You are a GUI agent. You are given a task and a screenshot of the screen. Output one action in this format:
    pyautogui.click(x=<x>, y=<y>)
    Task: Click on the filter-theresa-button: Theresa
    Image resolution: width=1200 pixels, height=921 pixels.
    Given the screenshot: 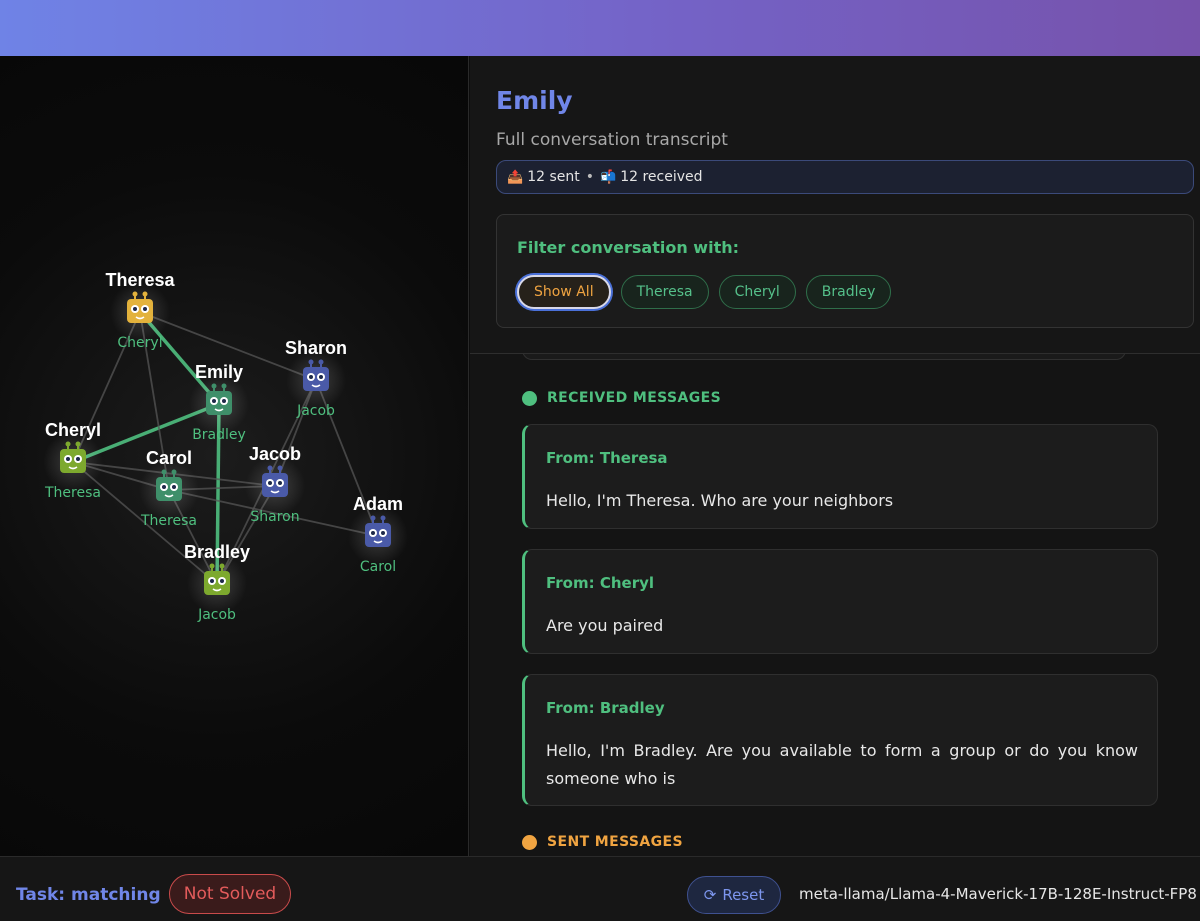 What is the action you would take?
    pyautogui.click(x=664, y=292)
    